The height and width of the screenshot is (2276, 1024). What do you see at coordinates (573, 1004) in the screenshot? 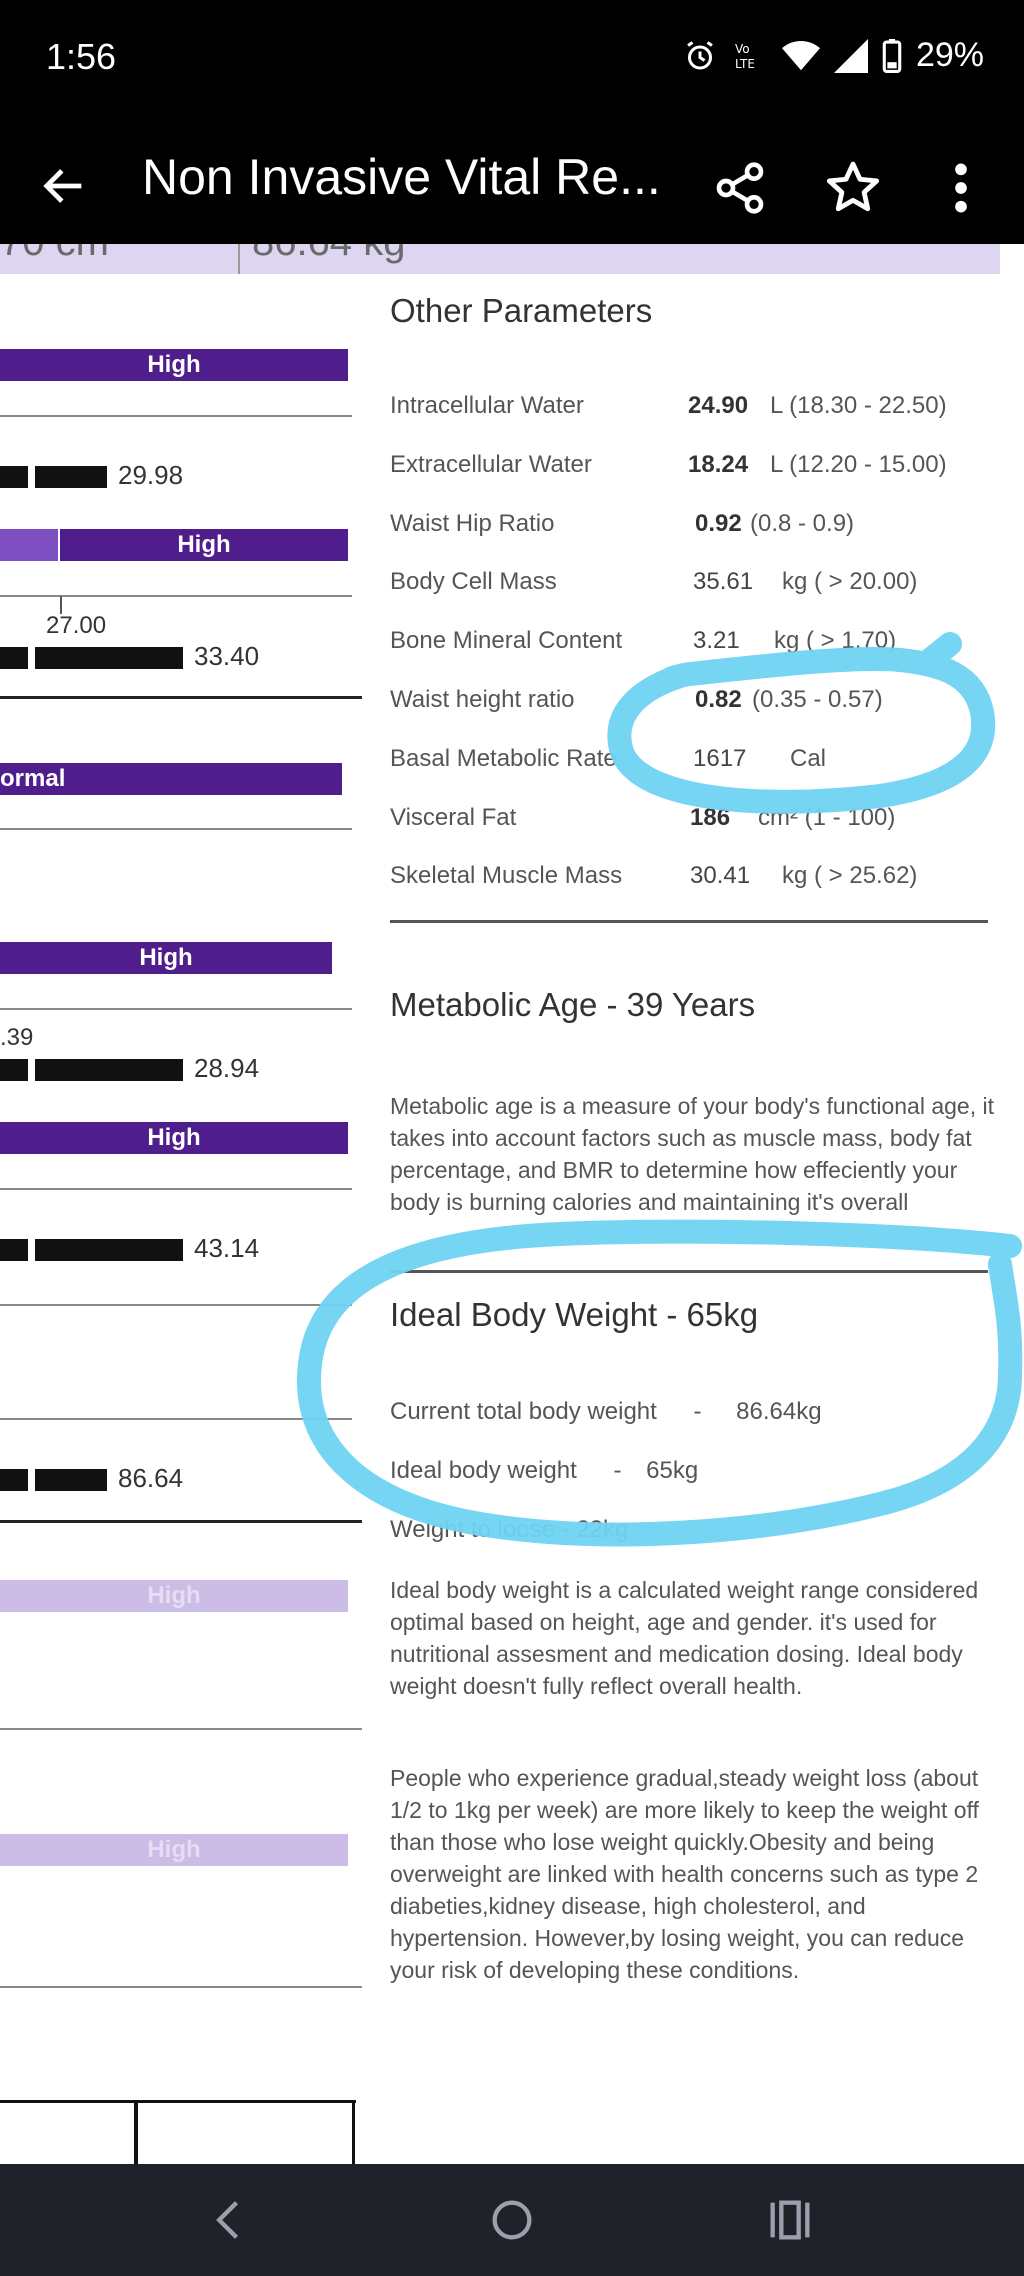
I see `metabolic-age-title: Metabolic Age - 39 Years` at bounding box center [573, 1004].